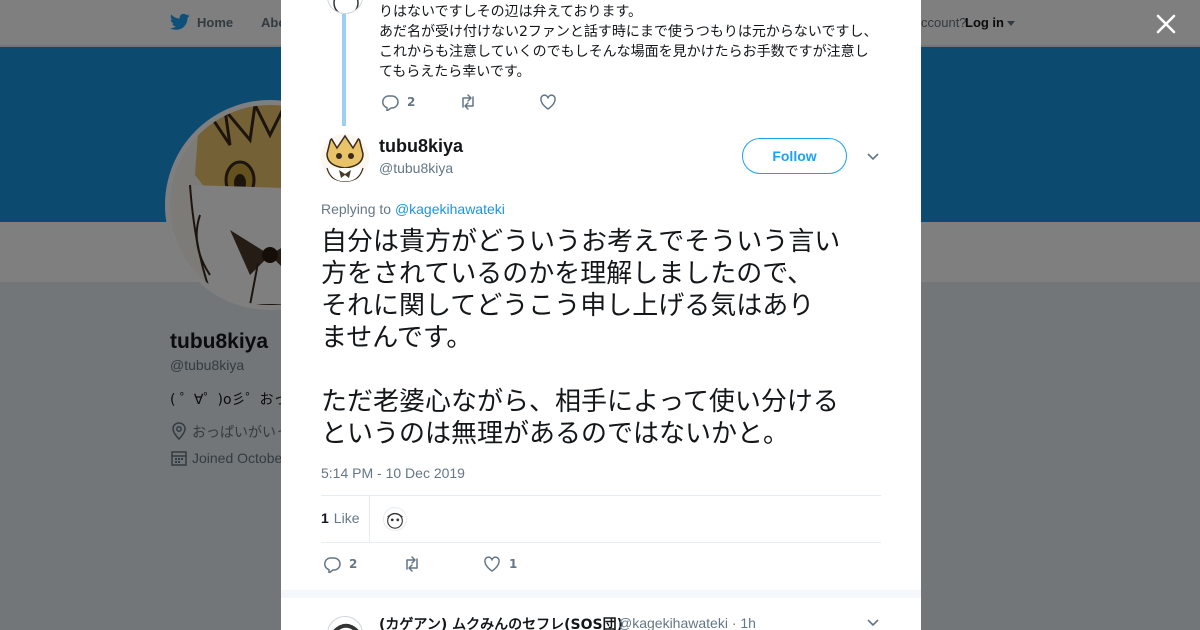 The height and width of the screenshot is (630, 1200). I want to click on like-button: 1, so click(500, 564).